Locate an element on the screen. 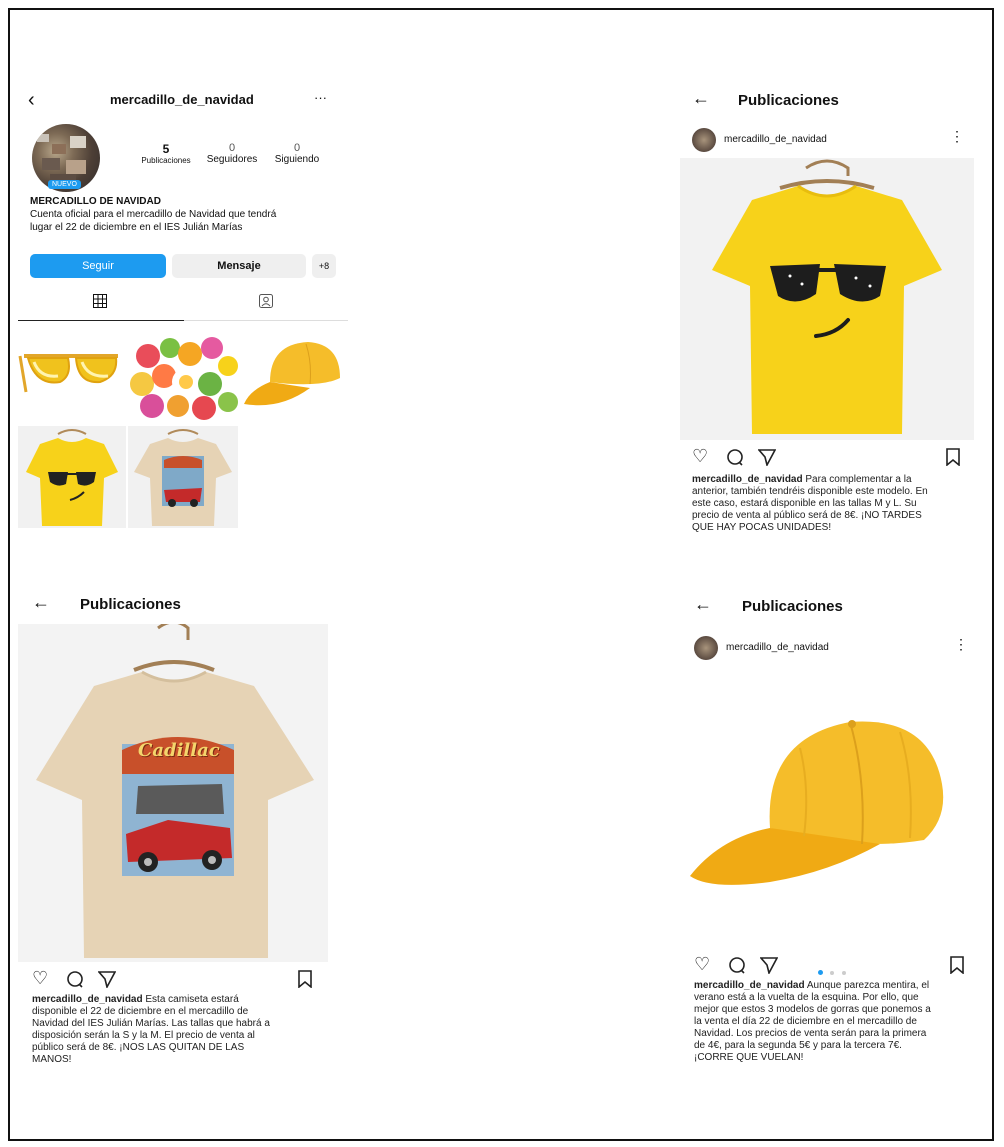  grid-post-cap is located at coordinates (294, 375).